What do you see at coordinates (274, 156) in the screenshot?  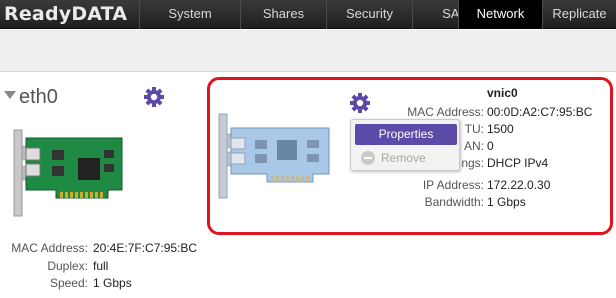 I see `nic-card-image-vnic0` at bounding box center [274, 156].